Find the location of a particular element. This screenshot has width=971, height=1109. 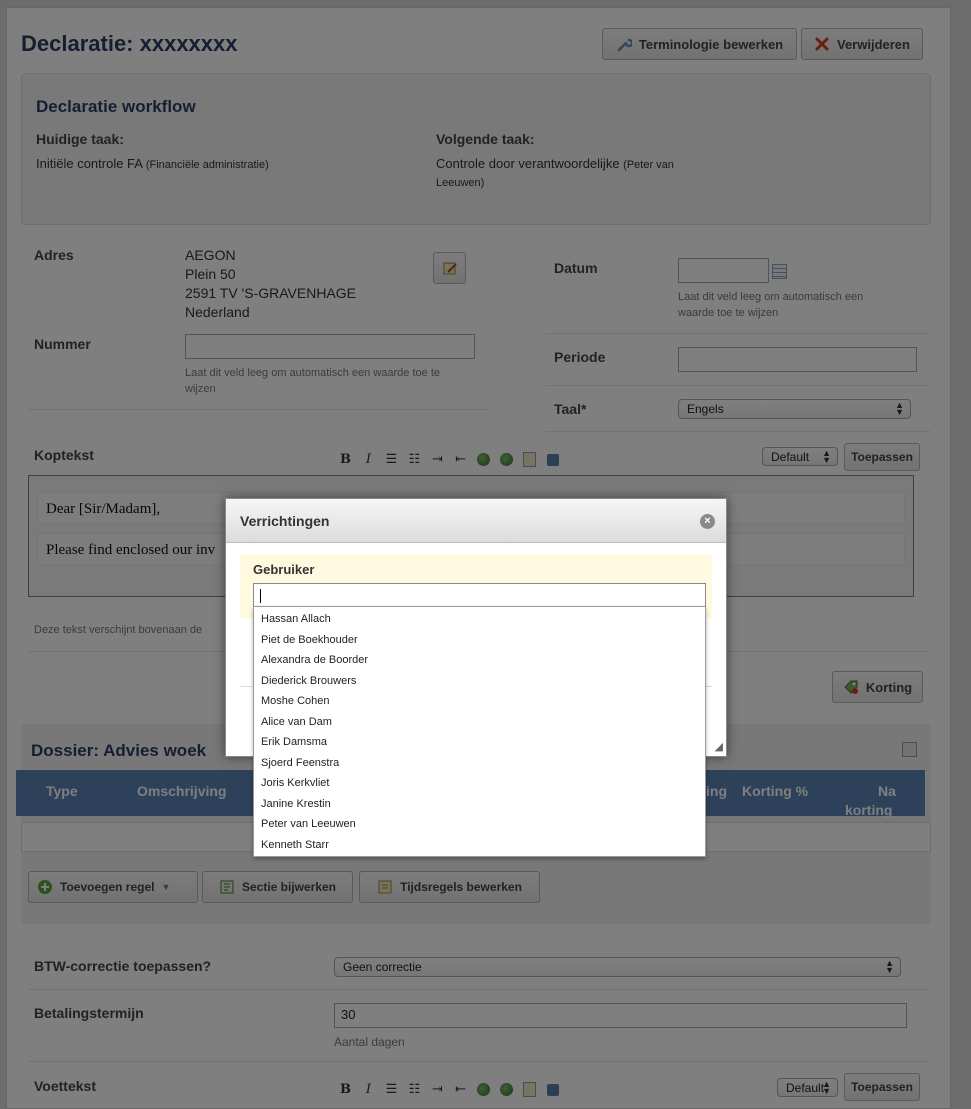

user-field-label: Gebruiker is located at coordinates (284, 569).